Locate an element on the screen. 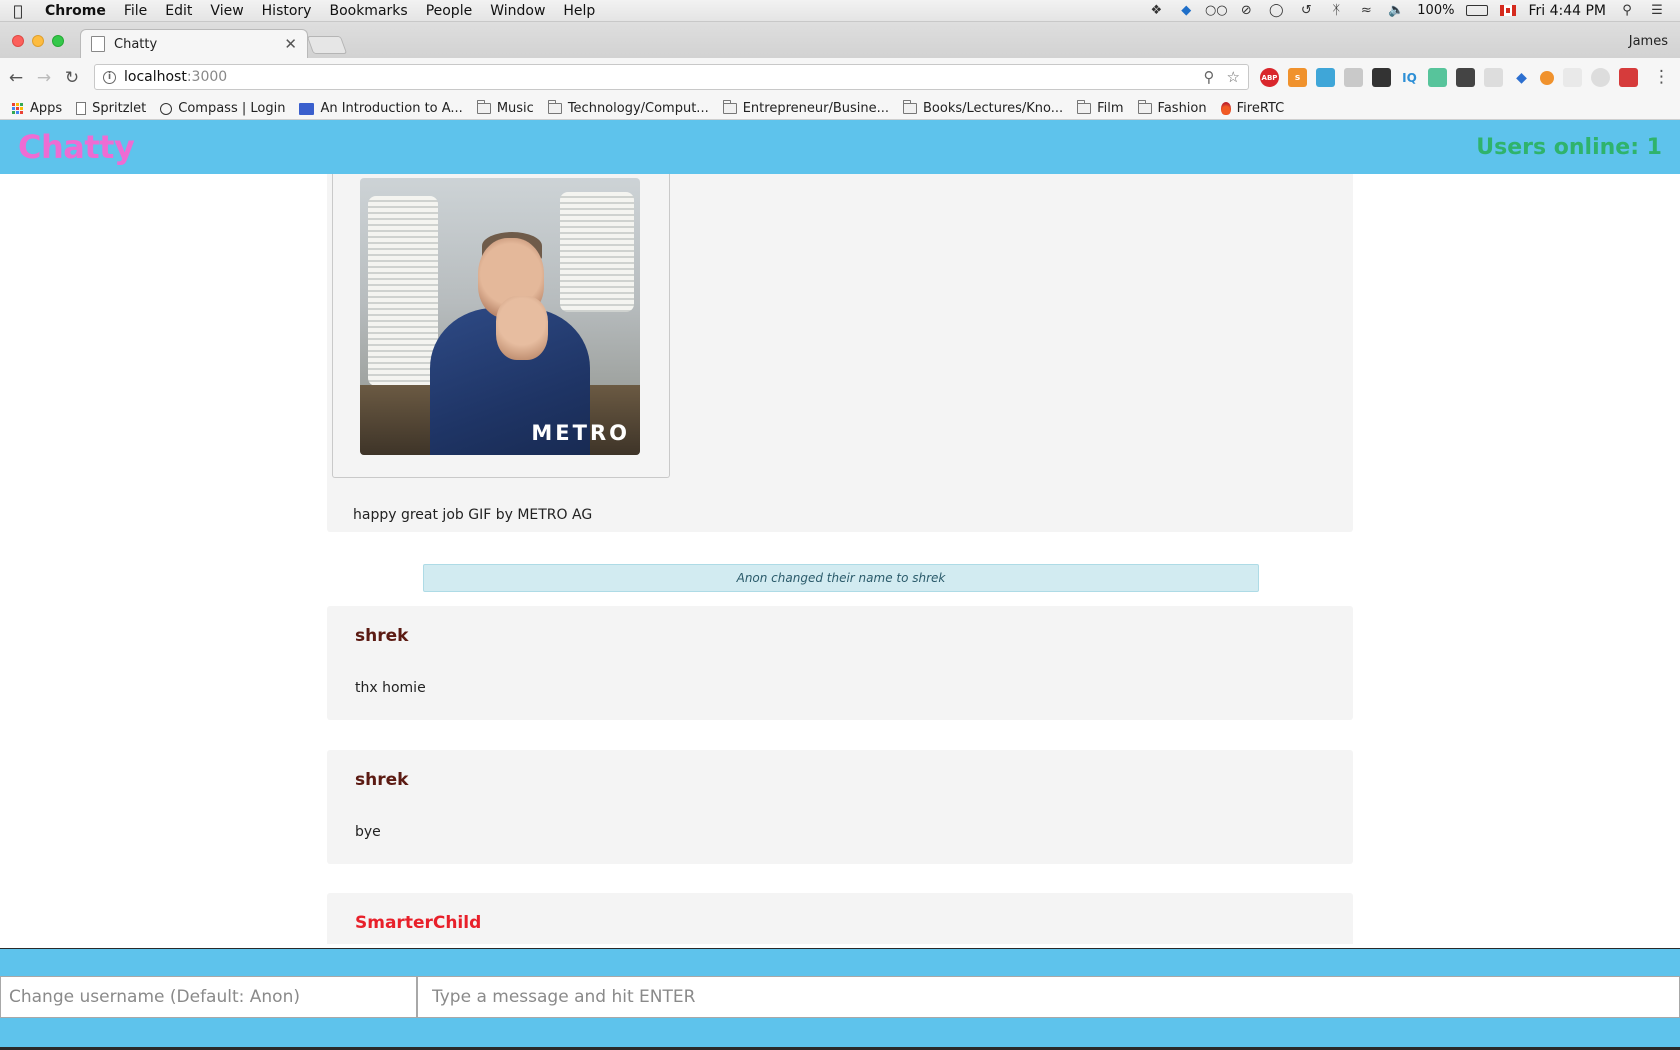 The height and width of the screenshot is (1050, 1680). bookmark-compass: Compass | Login is located at coordinates (222, 108).